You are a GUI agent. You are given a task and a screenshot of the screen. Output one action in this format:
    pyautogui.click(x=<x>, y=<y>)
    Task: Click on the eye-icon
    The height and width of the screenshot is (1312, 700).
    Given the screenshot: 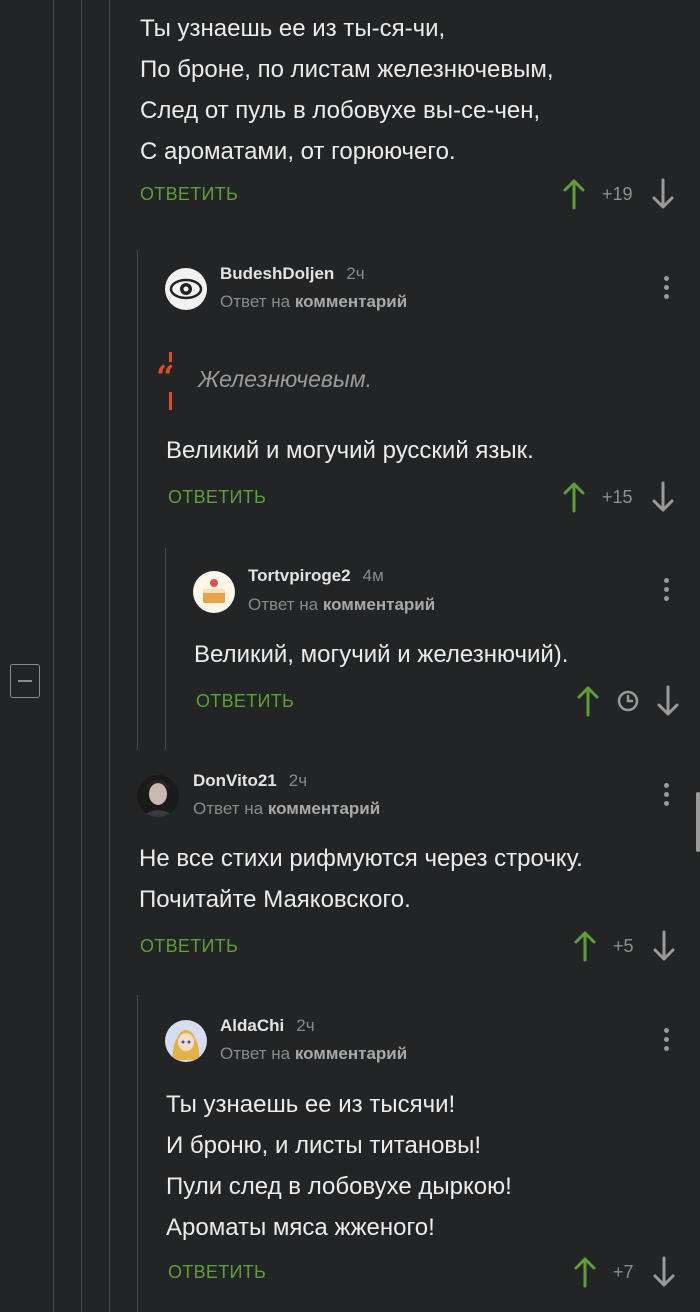 What is the action you would take?
    pyautogui.click(x=186, y=289)
    